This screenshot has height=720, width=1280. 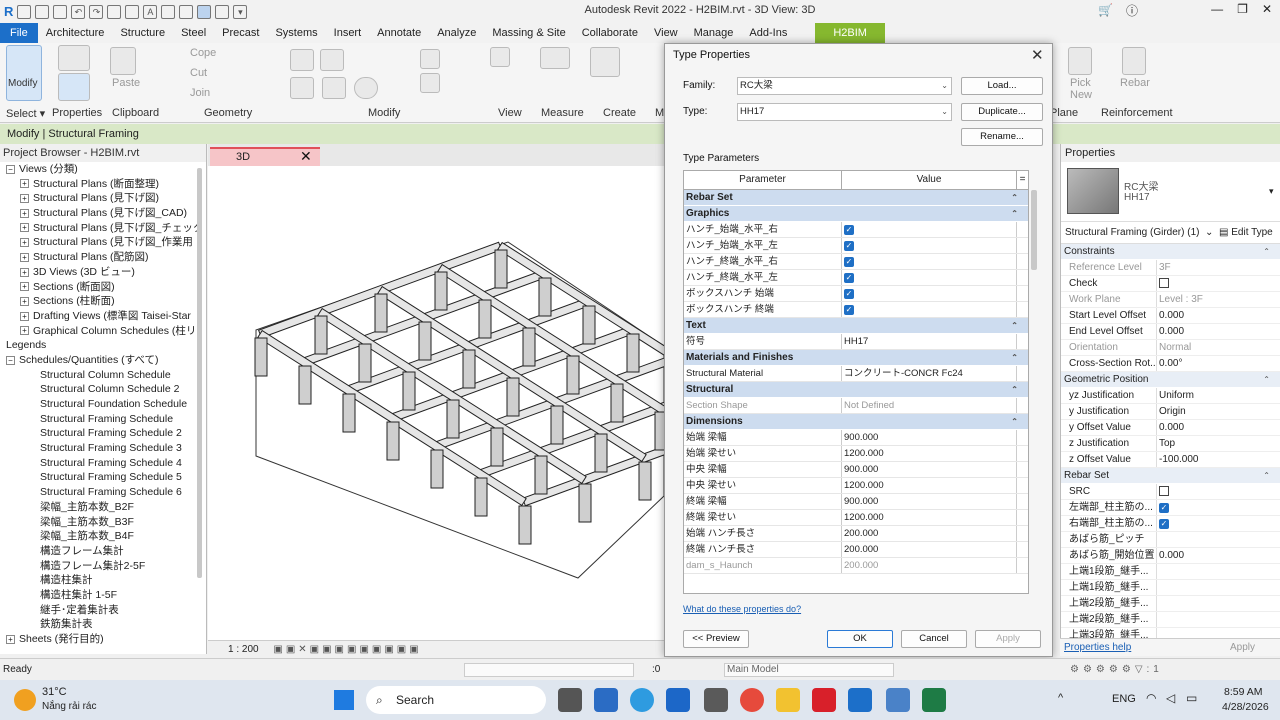 What do you see at coordinates (1207, 427) in the screenshot?
I see `property-value: 0.000` at bounding box center [1207, 427].